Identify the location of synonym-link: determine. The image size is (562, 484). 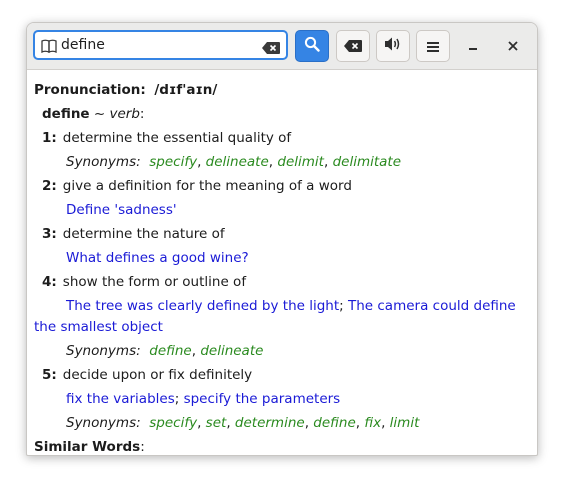
(270, 423).